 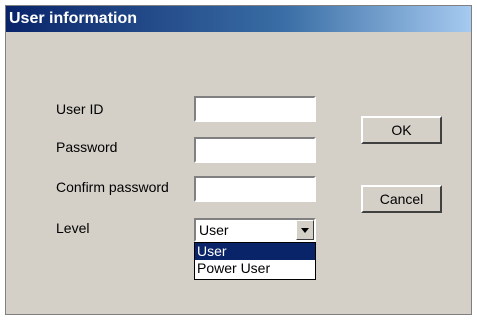 I want to click on level-dropdown-list: User Power User, so click(x=255, y=261).